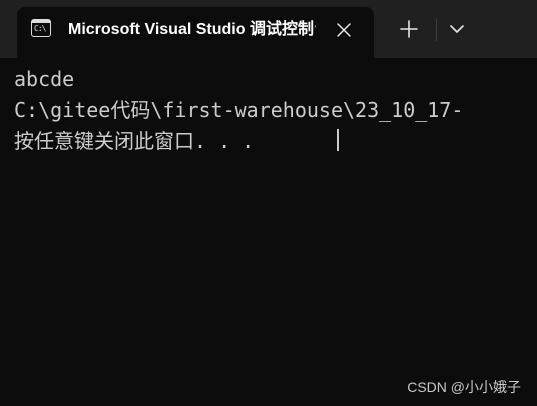  I want to click on title-bar: C:\ Microsoft Visual Studio 调试控制台, so click(268, 29).